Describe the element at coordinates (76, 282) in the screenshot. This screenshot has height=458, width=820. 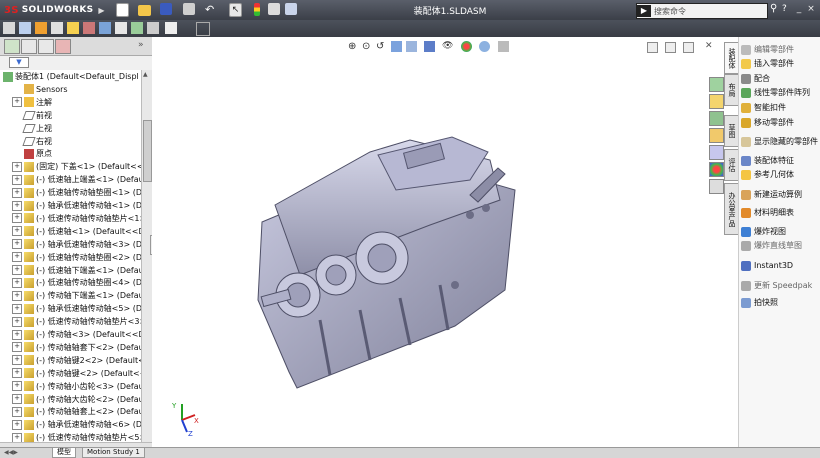
I see `tree-item: + (-) 低速轴传动轴垫圈<4> (De` at that location.